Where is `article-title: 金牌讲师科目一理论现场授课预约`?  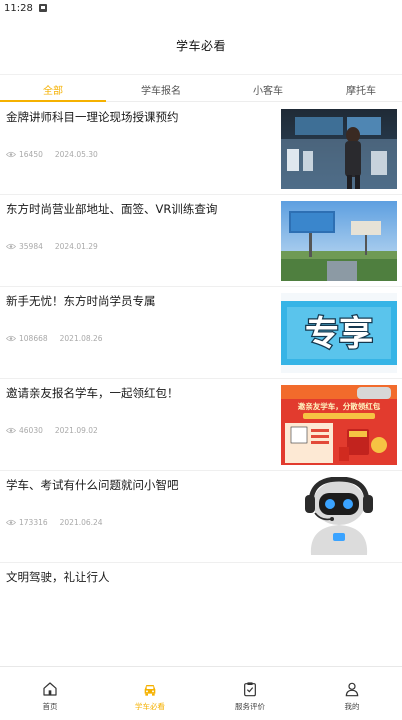 article-title: 金牌讲师科目一理论现场授课预约 is located at coordinates (92, 117).